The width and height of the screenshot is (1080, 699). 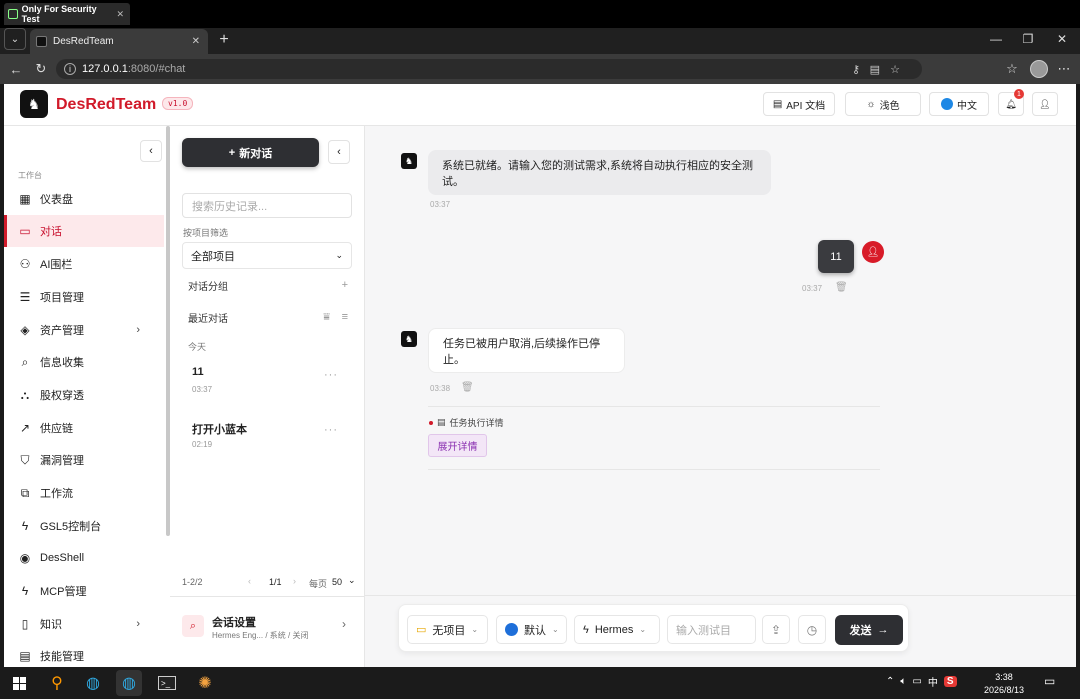 What do you see at coordinates (890, 681) in the screenshot?
I see `chevron-up-icon: ⌃` at bounding box center [890, 681].